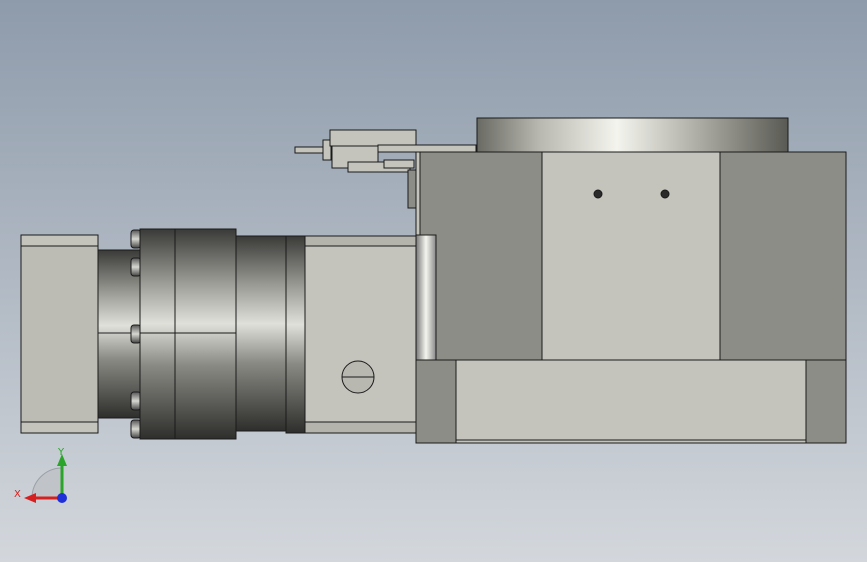  Describe the element at coordinates (631, 401) in the screenshot. I see `rotary-table-base` at that location.